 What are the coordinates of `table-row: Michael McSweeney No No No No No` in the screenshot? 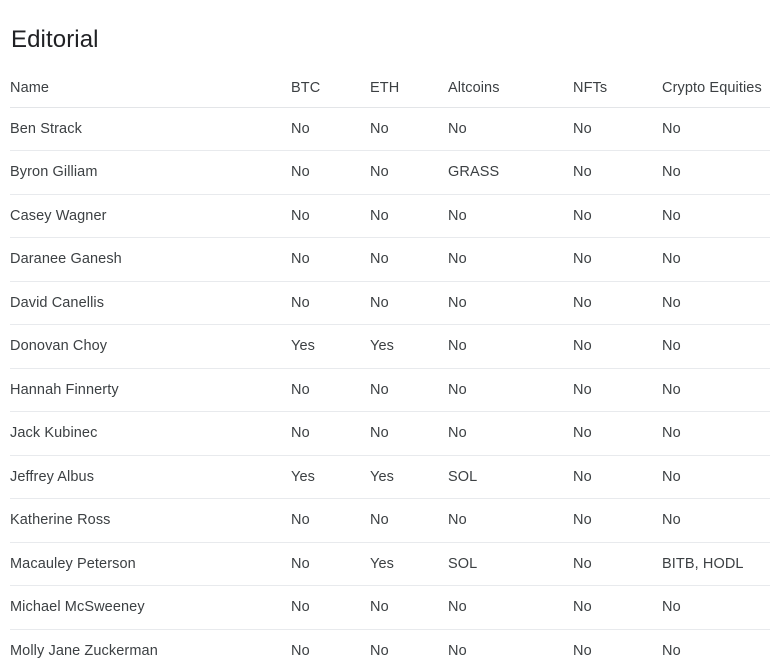 It's located at (390, 607).